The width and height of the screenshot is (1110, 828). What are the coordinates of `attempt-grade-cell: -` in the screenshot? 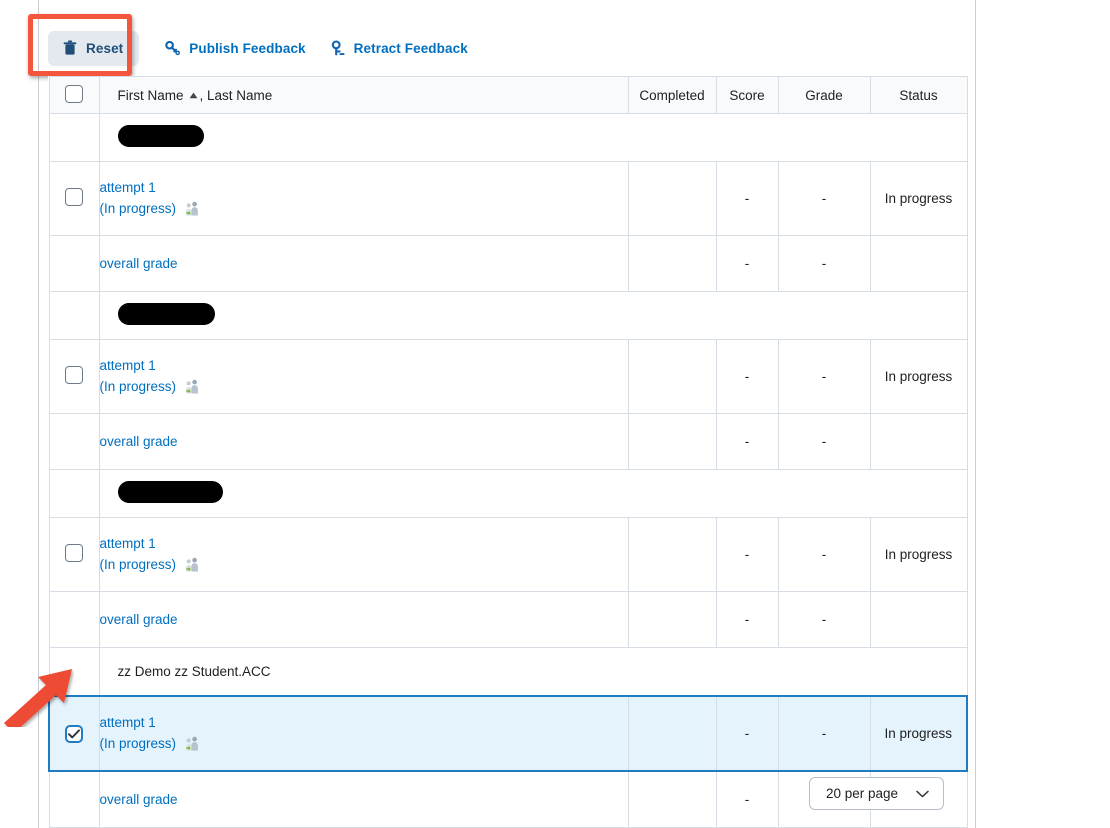 It's located at (824, 733).